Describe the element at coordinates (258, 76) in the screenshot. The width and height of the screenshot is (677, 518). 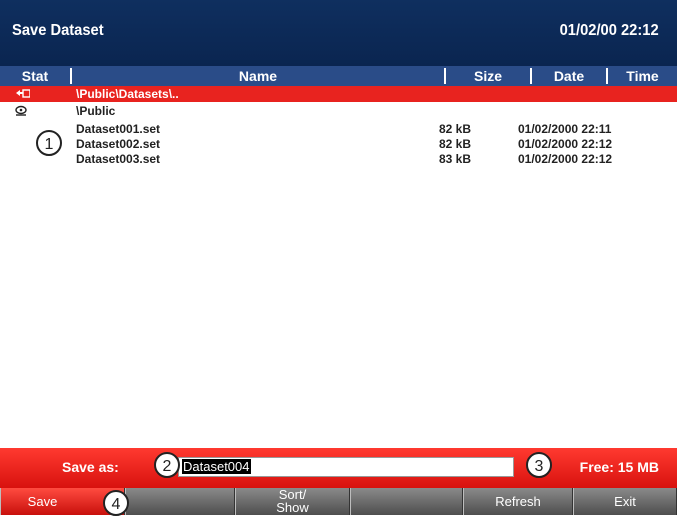
I see `column-name: Name` at that location.